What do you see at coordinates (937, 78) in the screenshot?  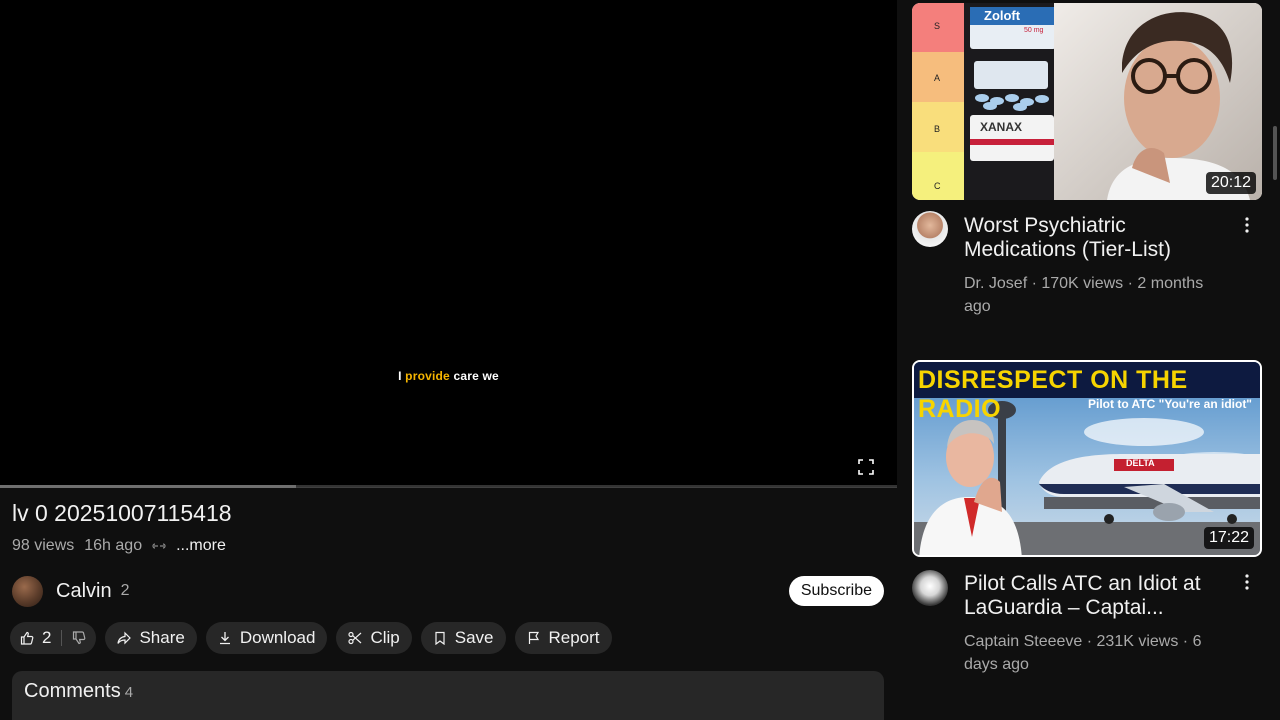 I see `tier-a-label: A` at bounding box center [937, 78].